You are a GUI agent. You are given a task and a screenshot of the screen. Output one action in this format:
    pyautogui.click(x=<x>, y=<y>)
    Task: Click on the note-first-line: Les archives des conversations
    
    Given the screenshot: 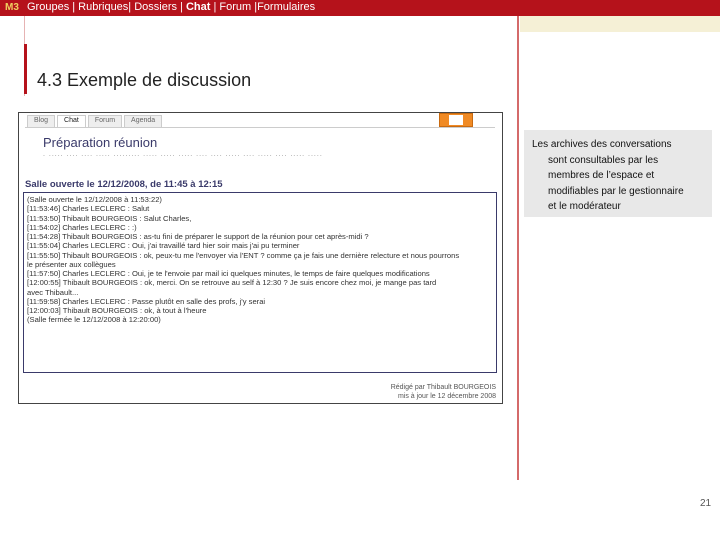 What is the action you would take?
    pyautogui.click(x=602, y=144)
    